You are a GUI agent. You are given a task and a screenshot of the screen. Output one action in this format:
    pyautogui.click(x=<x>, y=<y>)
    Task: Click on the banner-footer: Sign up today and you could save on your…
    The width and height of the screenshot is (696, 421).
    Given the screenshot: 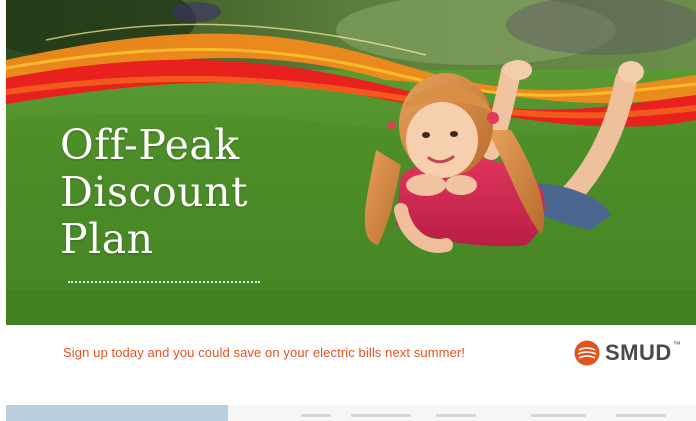 What is the action you would take?
    pyautogui.click(x=351, y=353)
    